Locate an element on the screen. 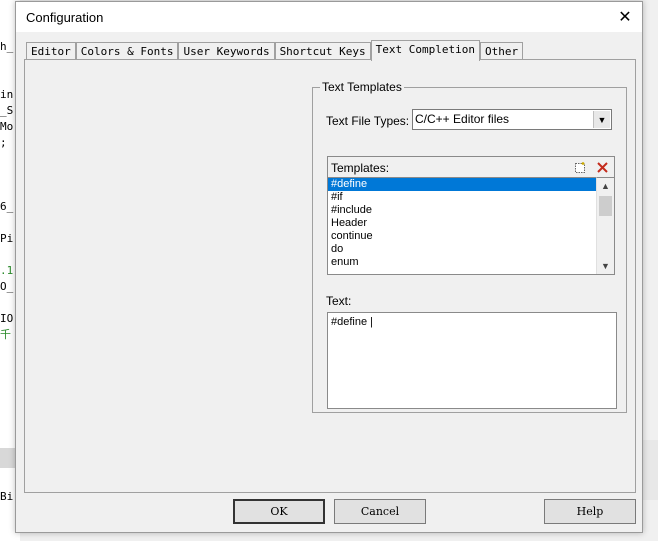 This screenshot has width=658, height=541. templates-list: #define #if #include Header continue do enum is located at coordinates (462, 225).